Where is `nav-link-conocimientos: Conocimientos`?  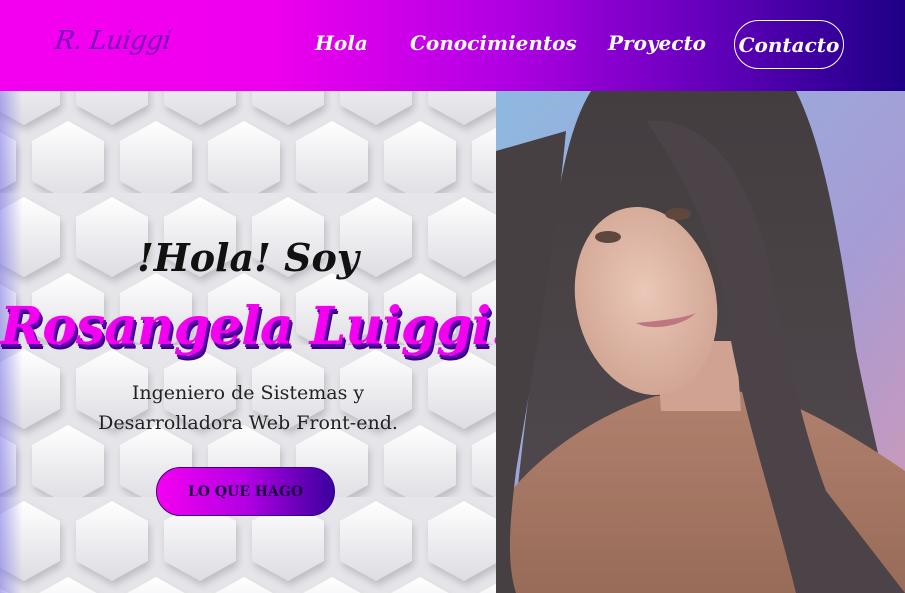 nav-link-conocimientos: Conocimientos is located at coordinates (493, 43).